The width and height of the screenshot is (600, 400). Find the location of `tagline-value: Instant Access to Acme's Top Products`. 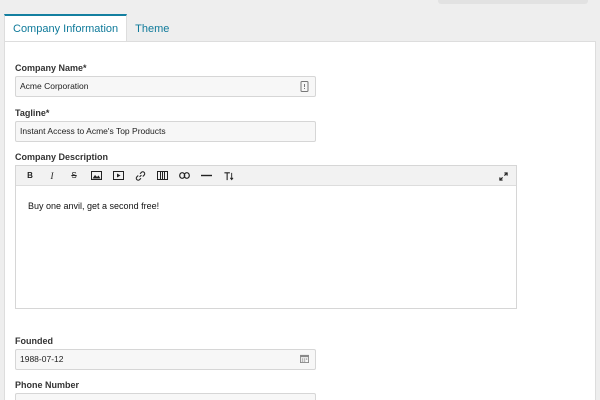

tagline-value: Instant Access to Acme's Top Products is located at coordinates (93, 131).